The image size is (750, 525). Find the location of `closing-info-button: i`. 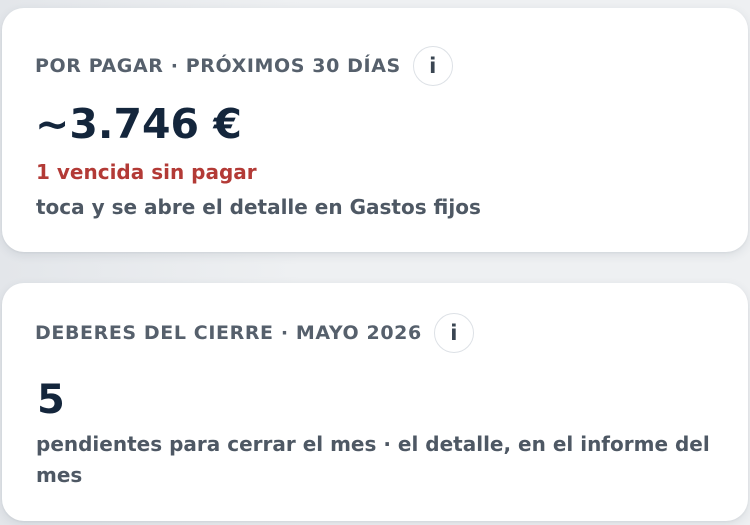

closing-info-button: i is located at coordinates (453, 333).